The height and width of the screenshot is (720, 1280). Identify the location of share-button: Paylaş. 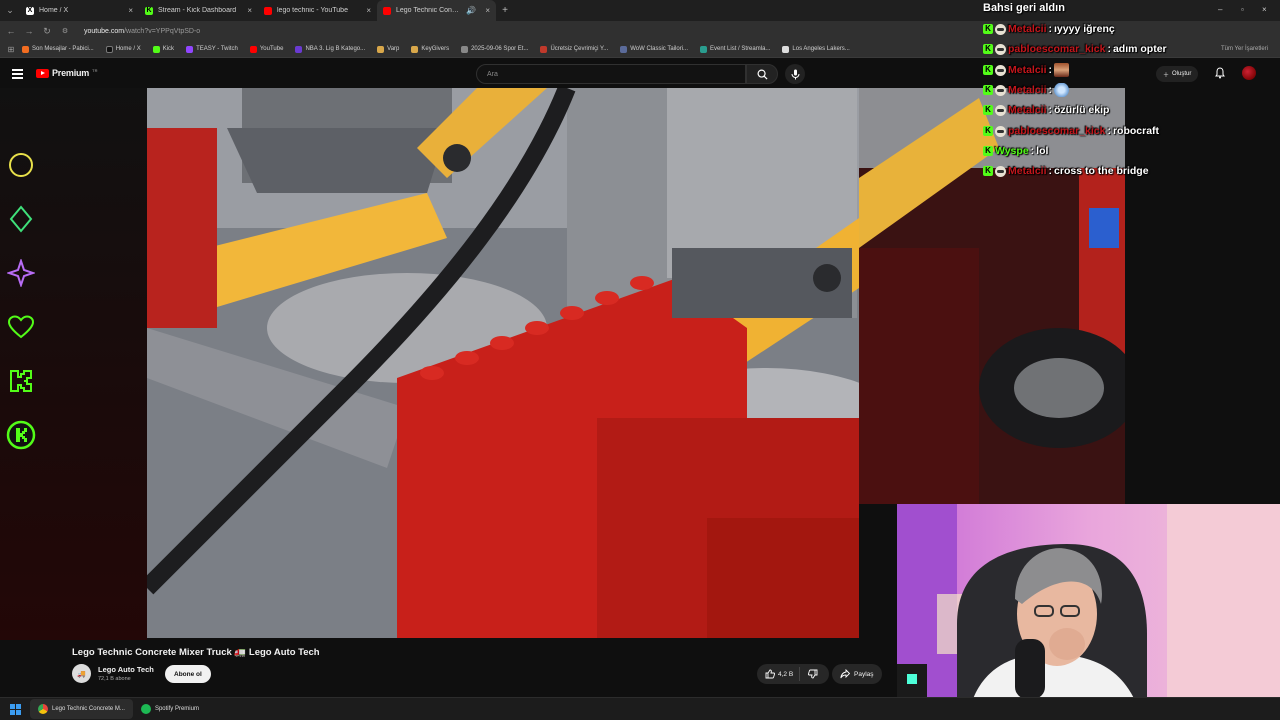
(857, 674).